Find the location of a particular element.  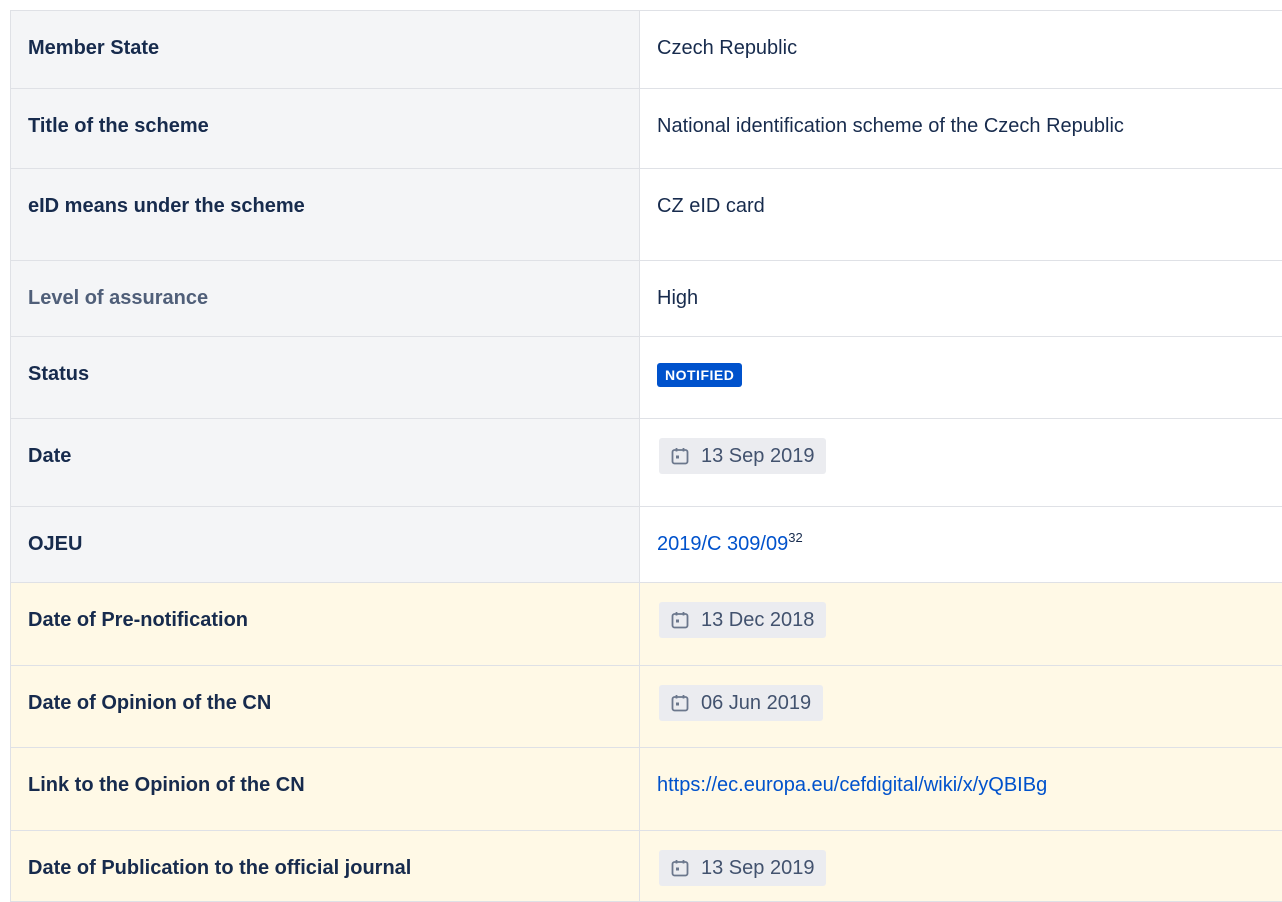

date-lozenge: 13 Dec 2018 is located at coordinates (742, 620).